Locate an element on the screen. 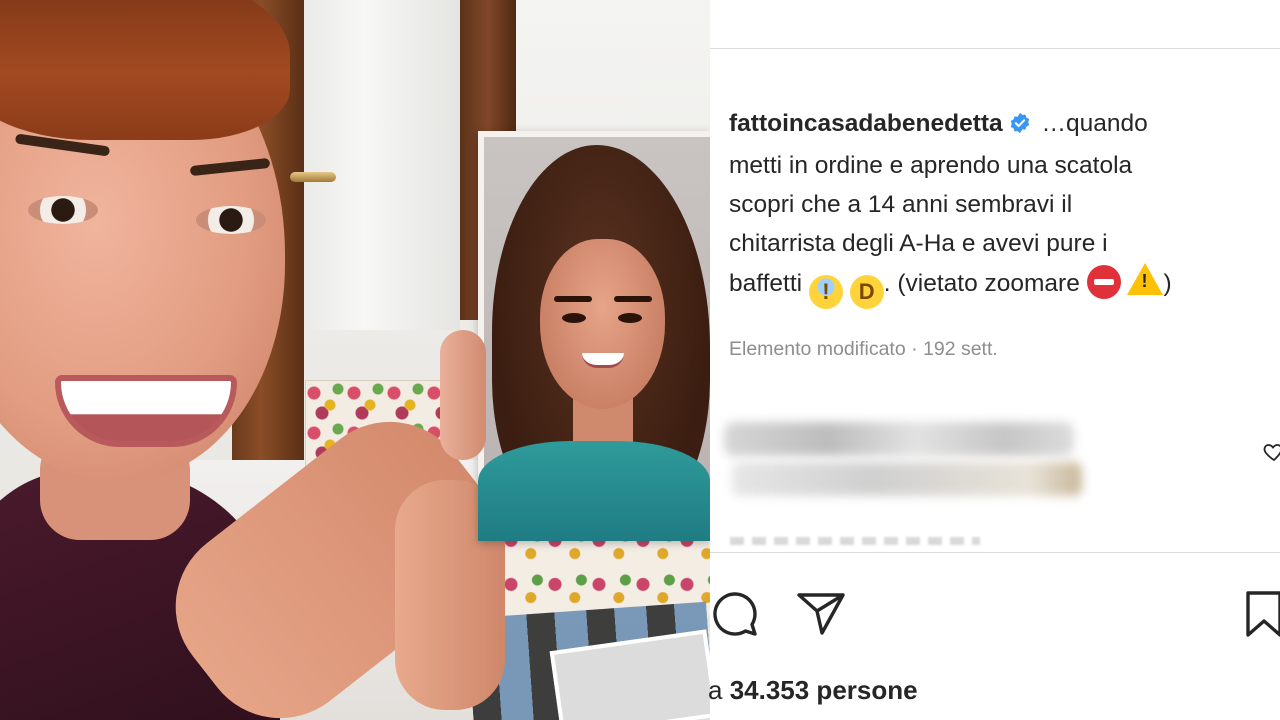 The width and height of the screenshot is (1280, 720). no-entry-emoji-icon is located at coordinates (1103, 282).